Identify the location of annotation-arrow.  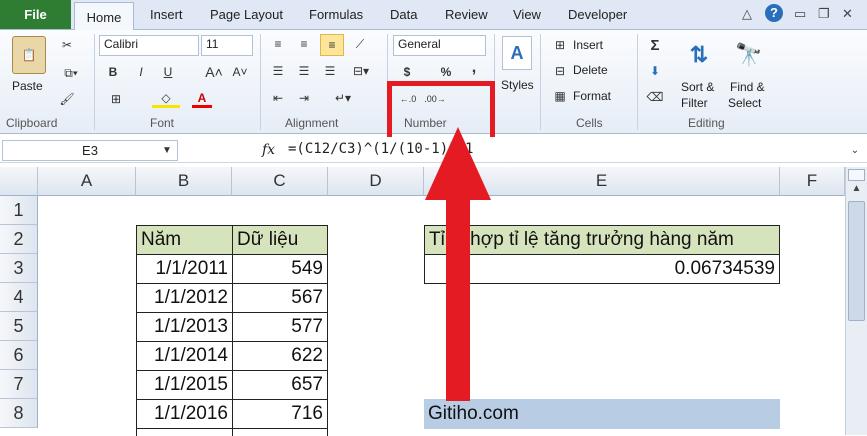
(458, 264).